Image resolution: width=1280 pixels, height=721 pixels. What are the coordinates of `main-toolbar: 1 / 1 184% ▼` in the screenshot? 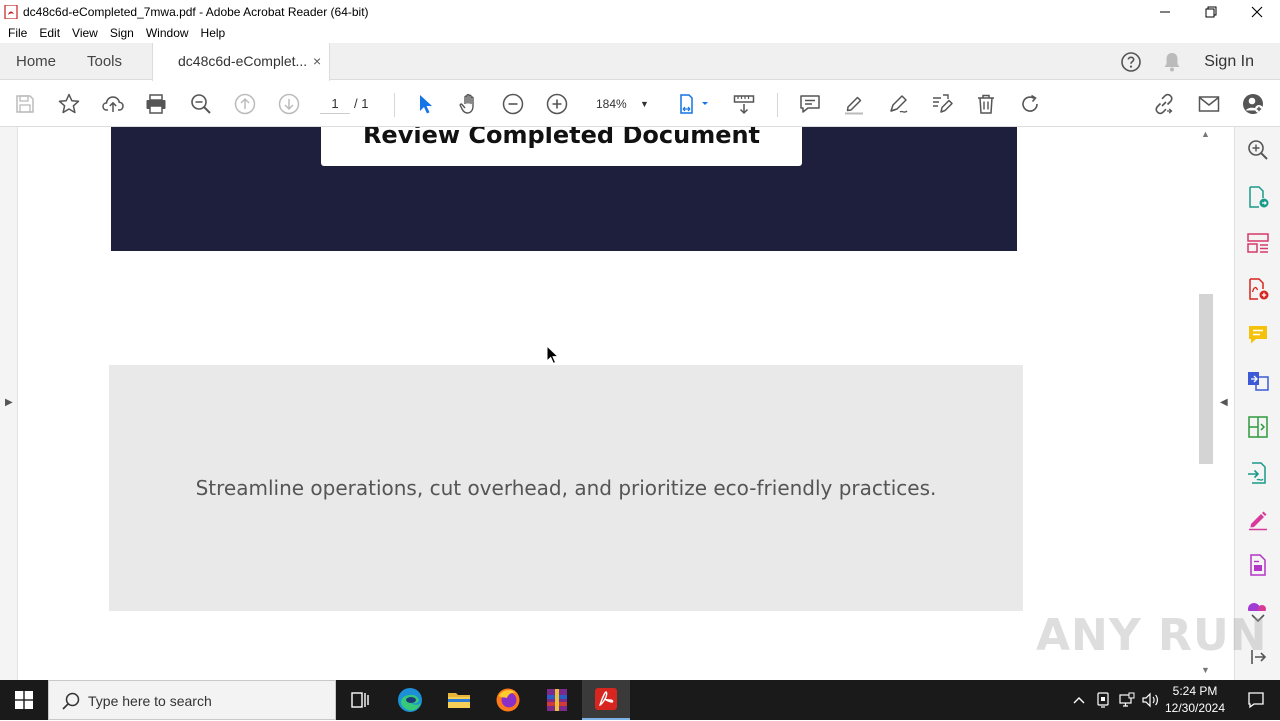 It's located at (640, 104).